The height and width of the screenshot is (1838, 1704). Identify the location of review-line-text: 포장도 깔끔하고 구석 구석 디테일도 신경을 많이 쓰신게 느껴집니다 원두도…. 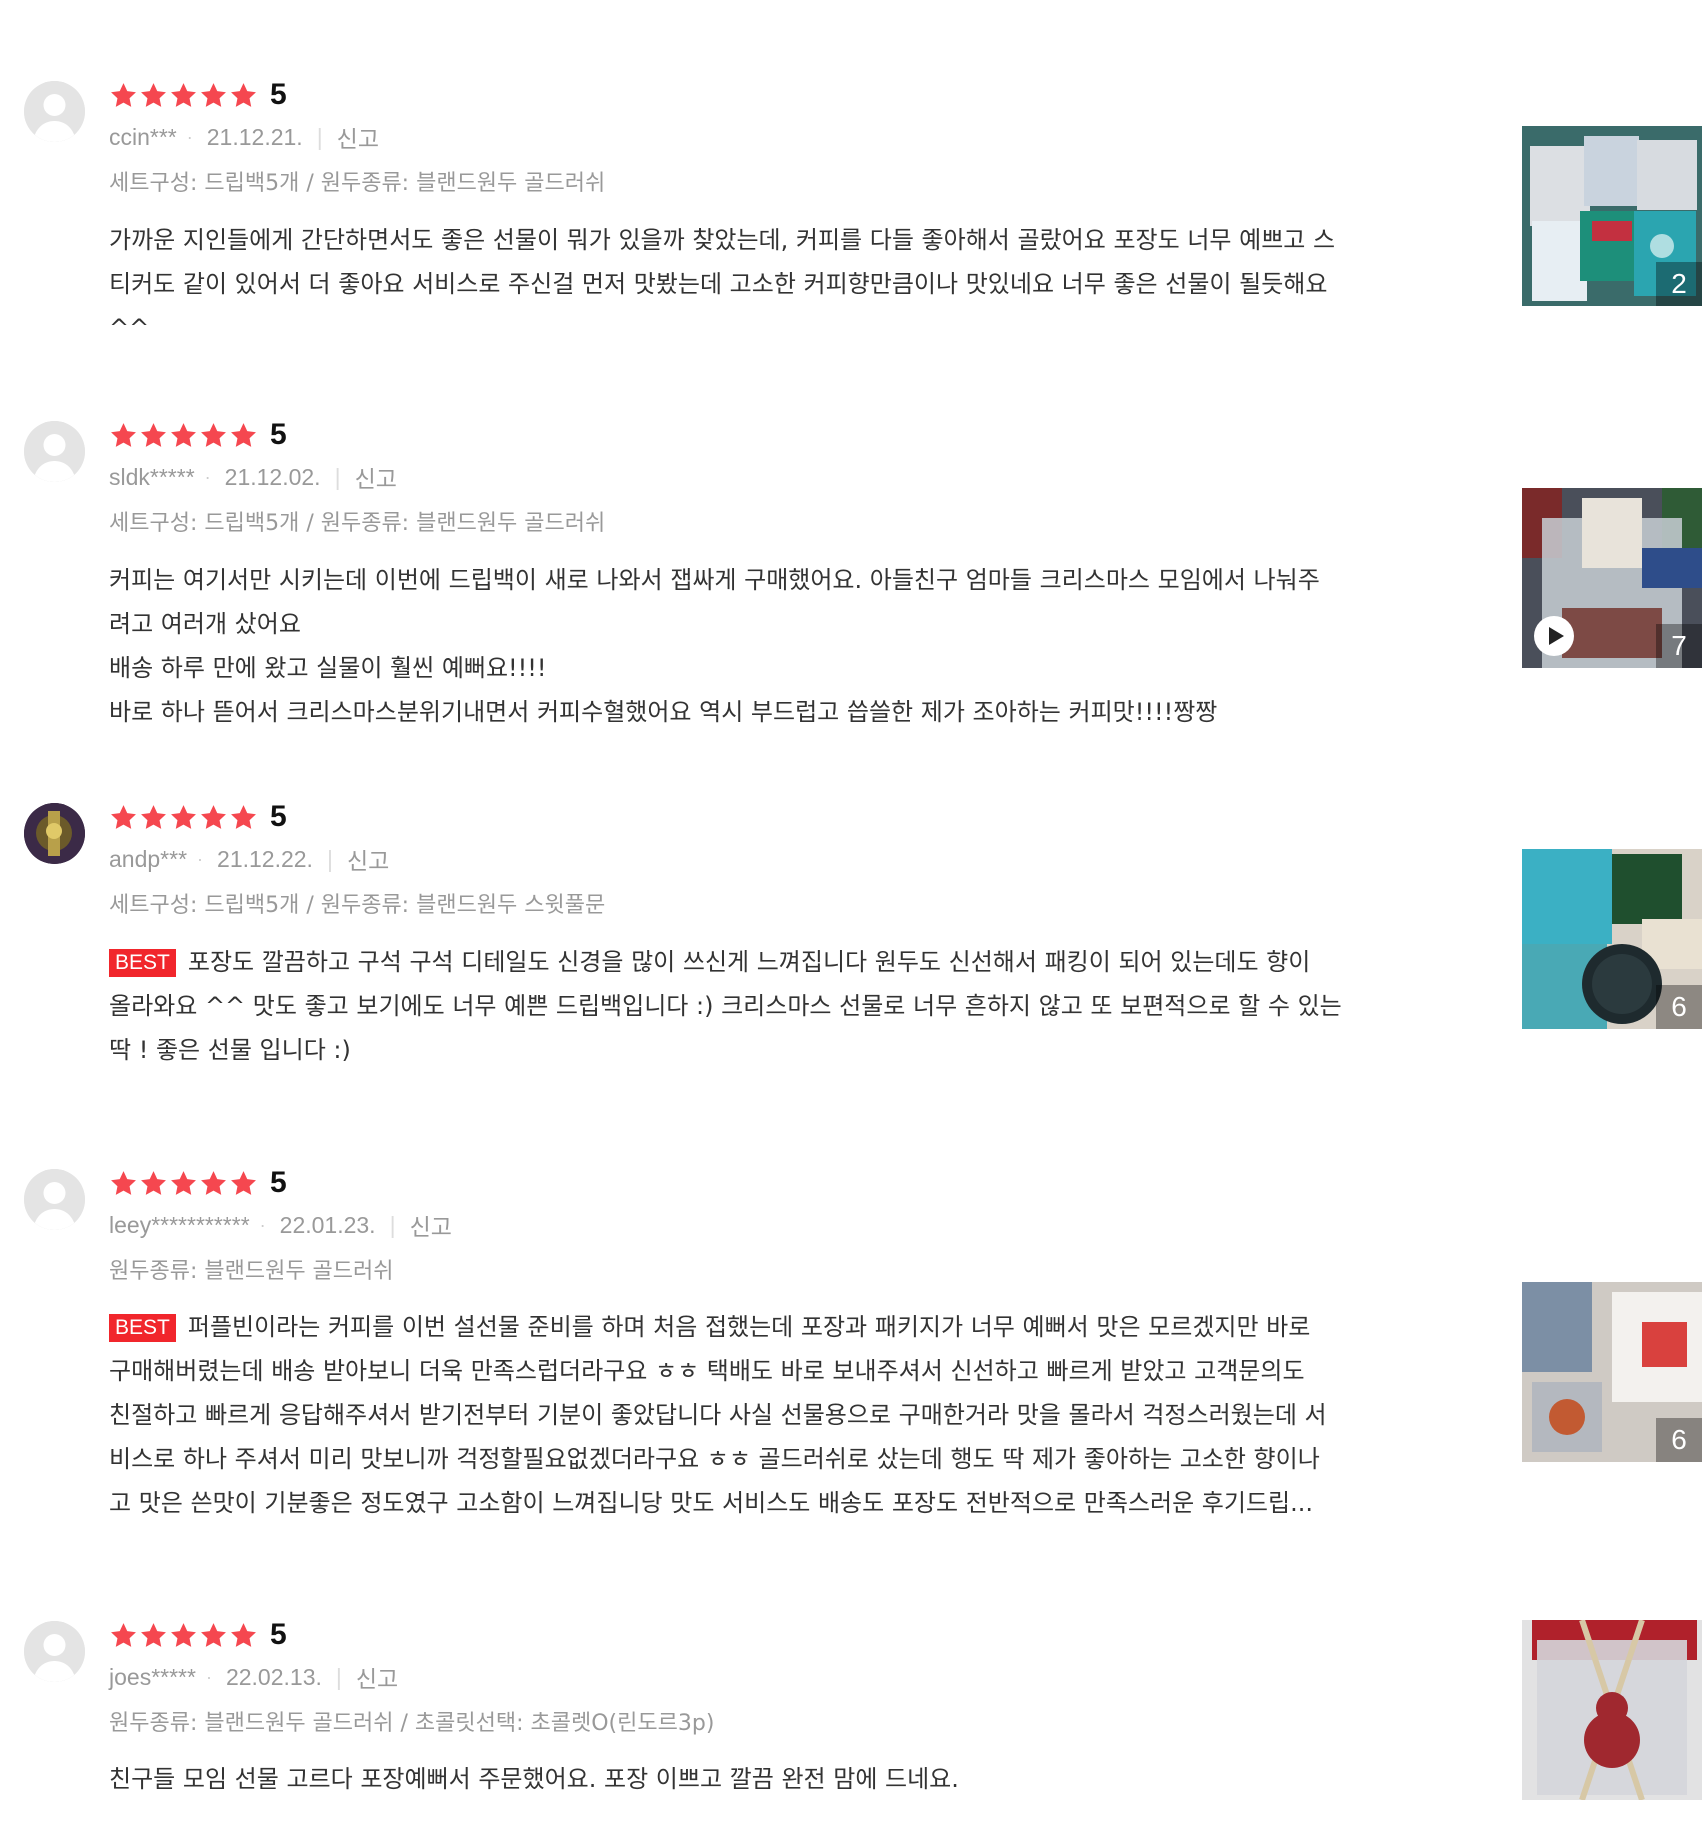
(749, 962).